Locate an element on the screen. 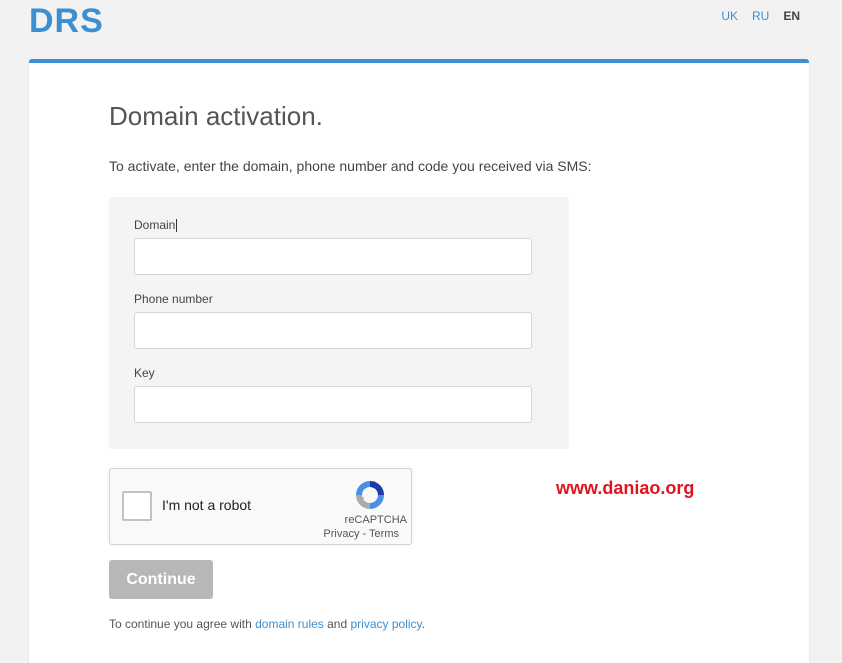 The image size is (842, 663). domain-label: Domain is located at coordinates (156, 225).